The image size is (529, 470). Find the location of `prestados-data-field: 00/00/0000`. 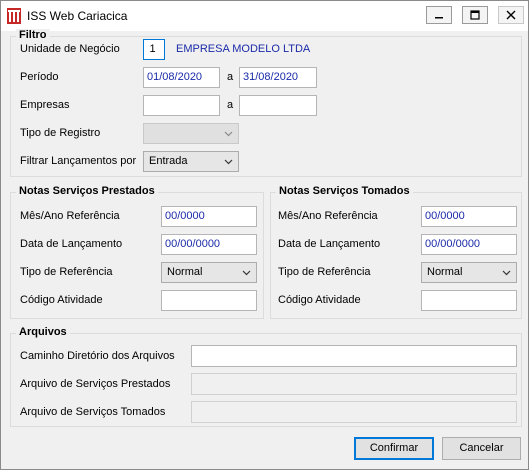

prestados-data-field: 00/00/0000 is located at coordinates (209, 244).